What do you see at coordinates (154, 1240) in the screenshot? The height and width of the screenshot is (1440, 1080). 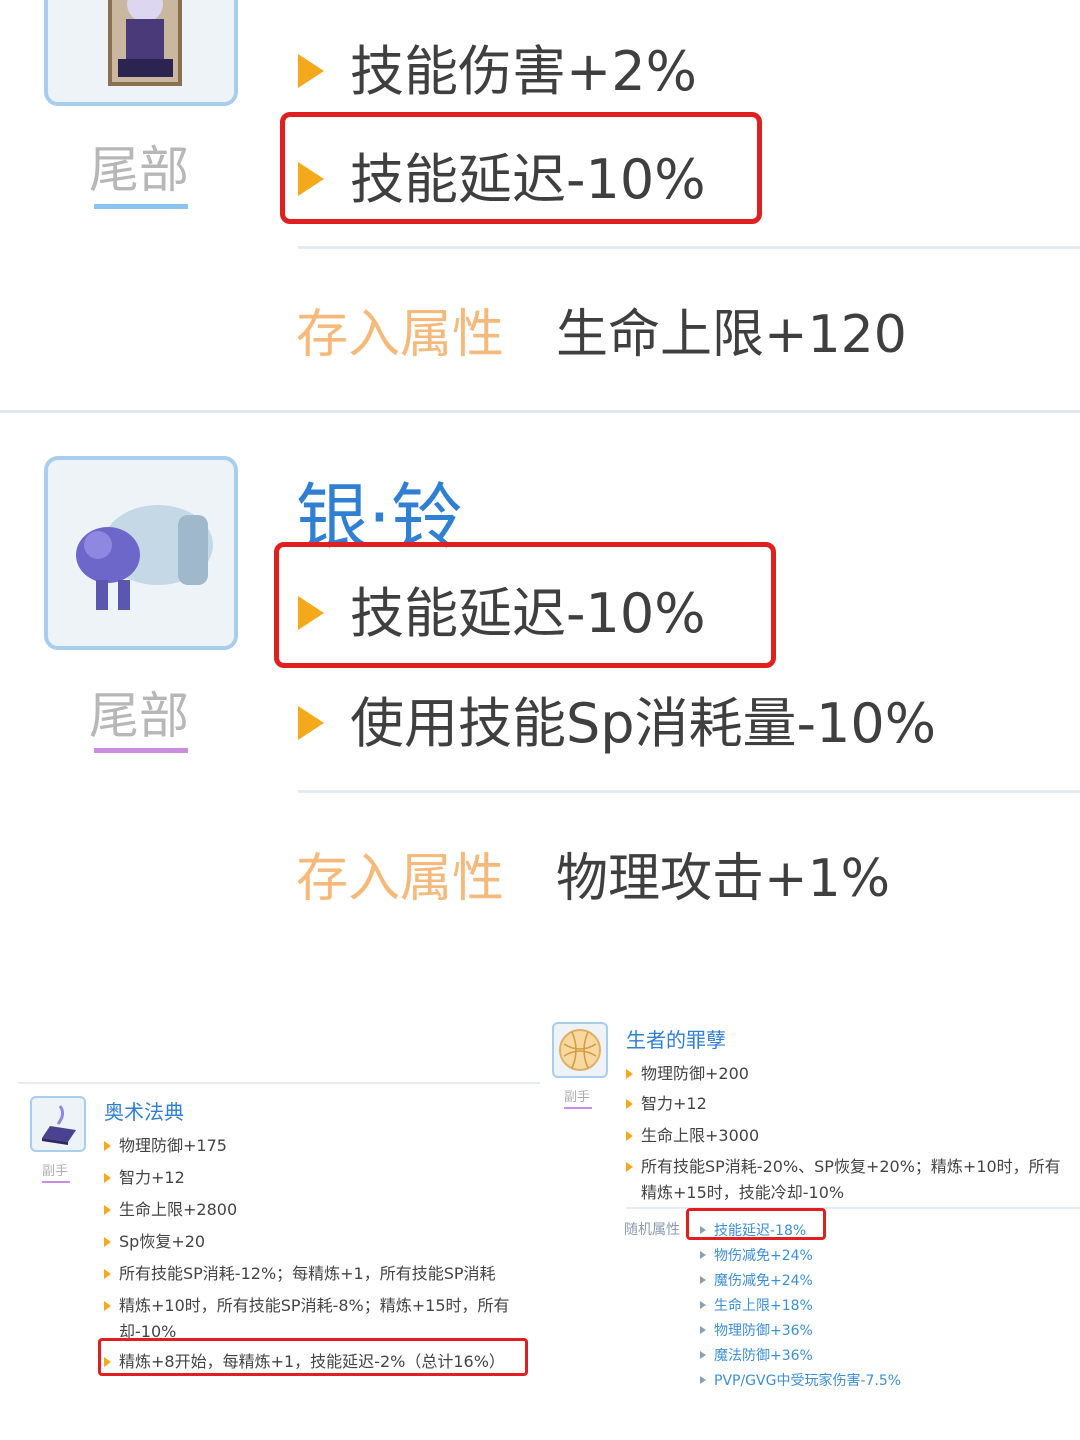 I see `attribute-line: Sp恢复+20` at bounding box center [154, 1240].